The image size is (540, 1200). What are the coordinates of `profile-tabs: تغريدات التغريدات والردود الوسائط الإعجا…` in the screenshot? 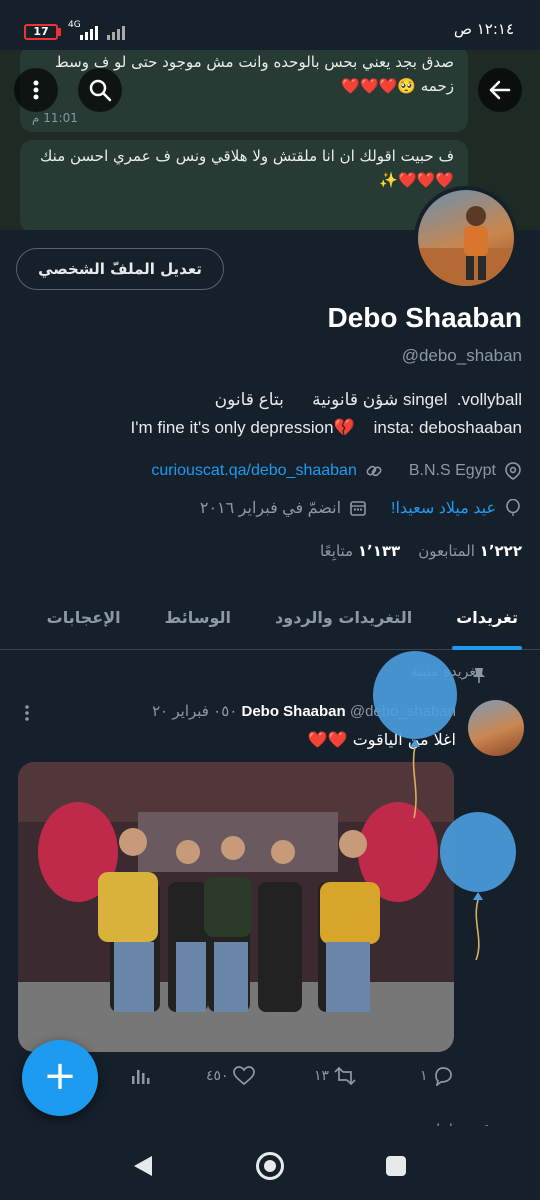 It's located at (270, 619).